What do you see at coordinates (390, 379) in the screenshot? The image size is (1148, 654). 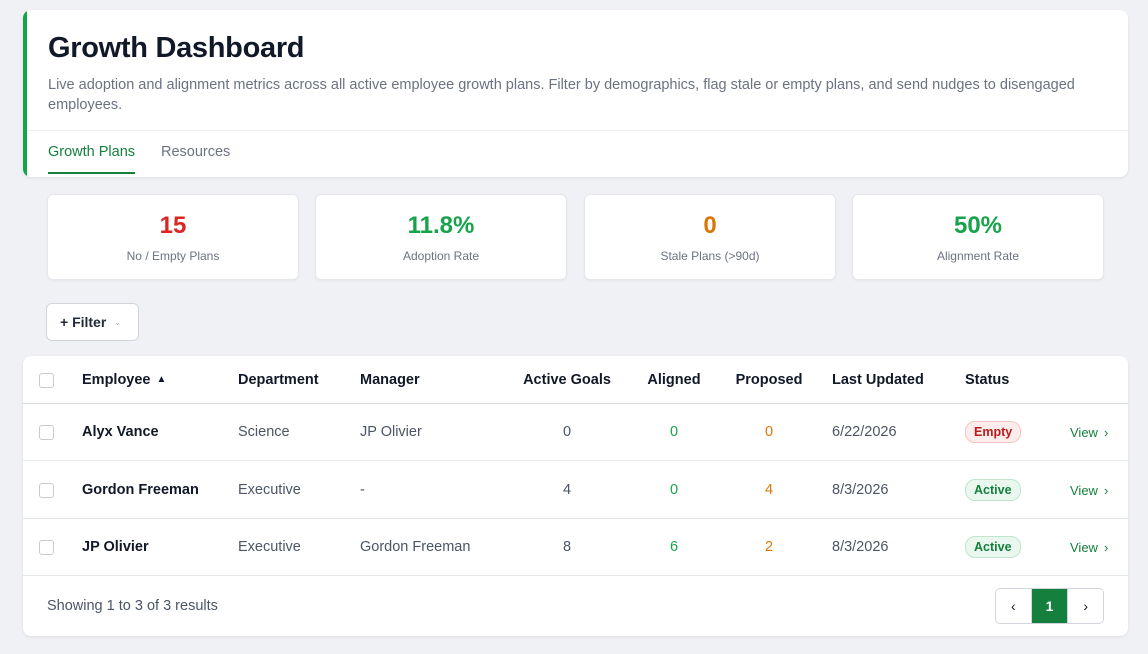 I see `column-header-manager: Manager` at bounding box center [390, 379].